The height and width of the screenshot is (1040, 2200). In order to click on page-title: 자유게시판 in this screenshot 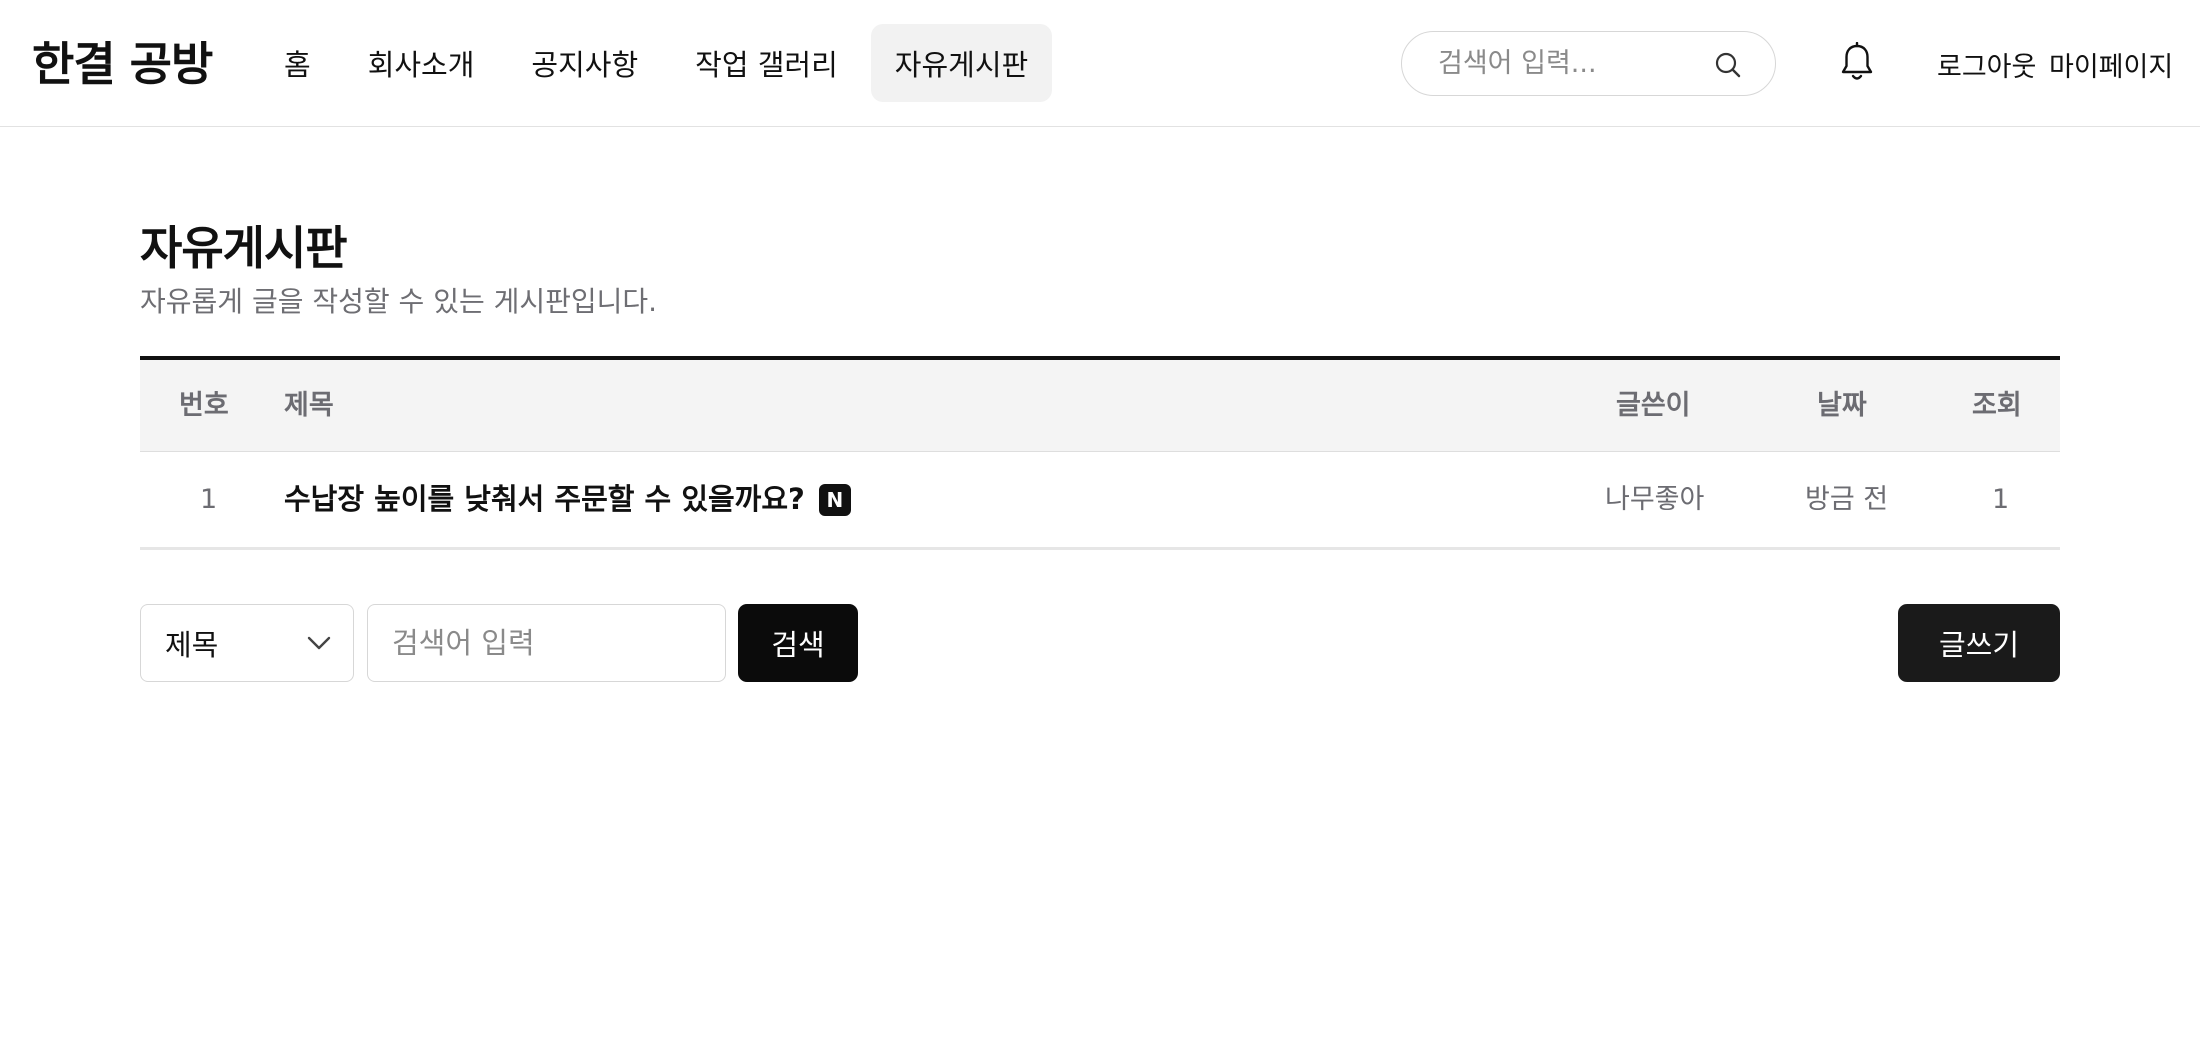, I will do `click(244, 248)`.